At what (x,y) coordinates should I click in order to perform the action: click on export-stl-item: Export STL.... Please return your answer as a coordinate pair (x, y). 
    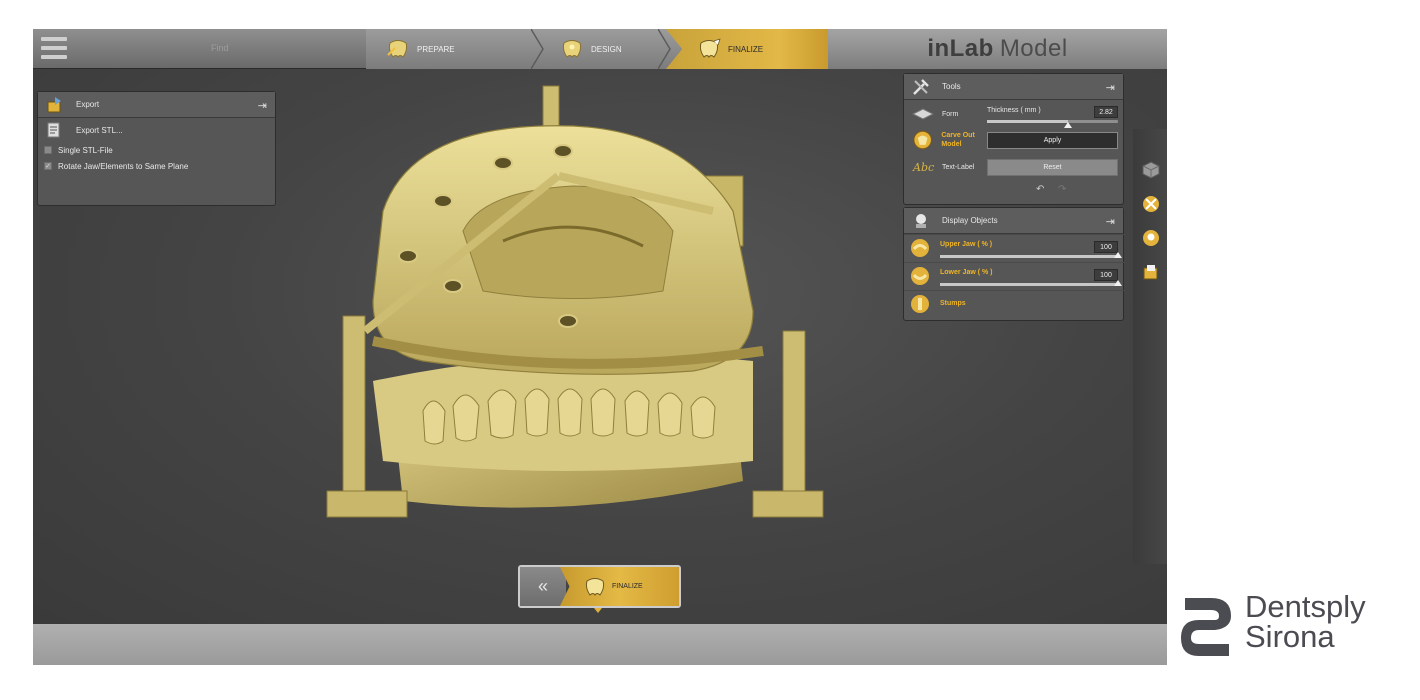
    Looking at the image, I should click on (156, 130).